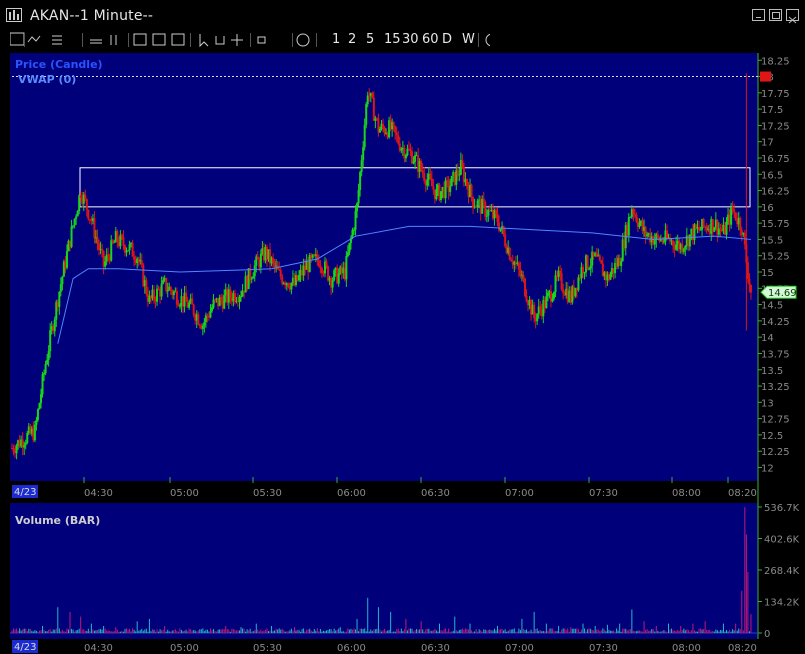 The image size is (805, 654). Describe the element at coordinates (204, 41) in the screenshot. I see `pointer-tool-icon` at that location.